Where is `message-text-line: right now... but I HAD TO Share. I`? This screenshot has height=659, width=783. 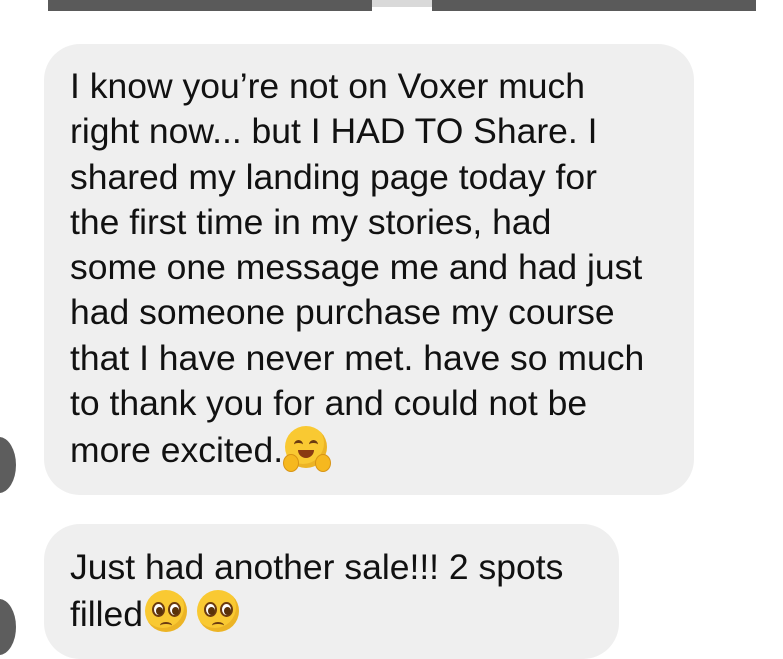 message-text-line: right now... but I HAD TO Share. I is located at coordinates (334, 131).